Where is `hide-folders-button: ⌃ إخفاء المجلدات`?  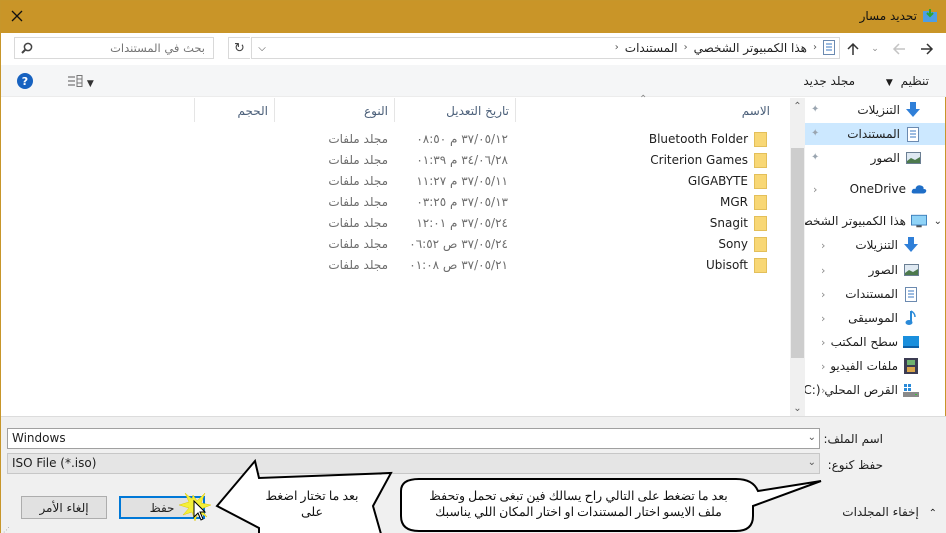
hide-folders-button: ⌃ إخفاء المجلدات is located at coordinates (889, 512).